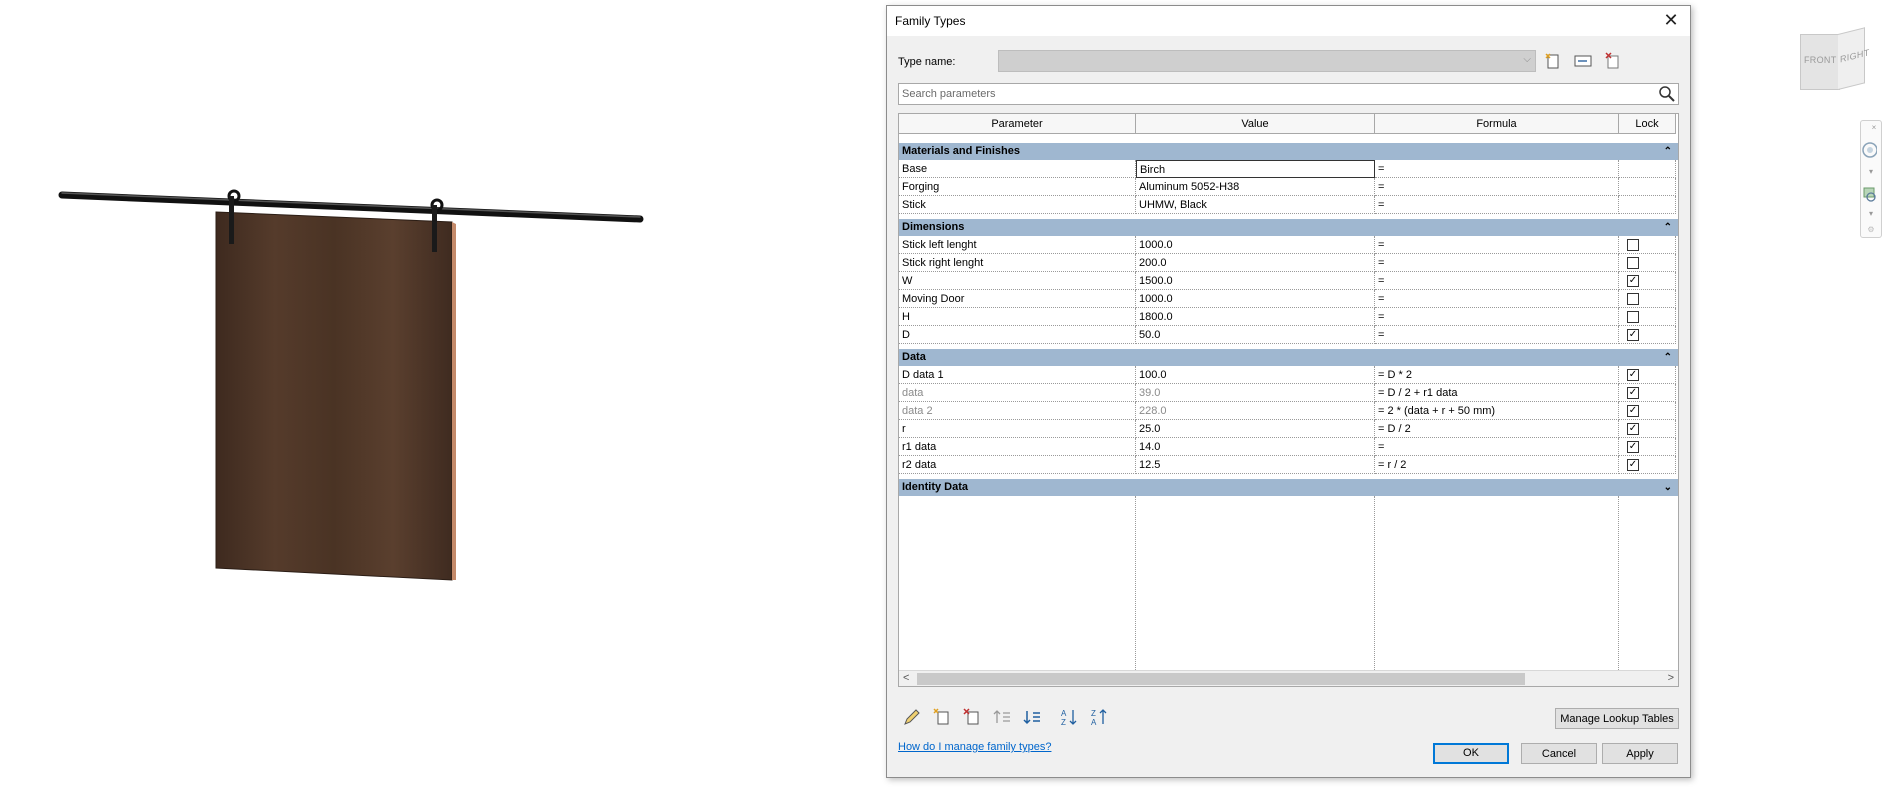  What do you see at coordinates (1288, 393) in the screenshot?
I see `table-row: data 39.0 = D / 2 + r1 data ✓` at bounding box center [1288, 393].